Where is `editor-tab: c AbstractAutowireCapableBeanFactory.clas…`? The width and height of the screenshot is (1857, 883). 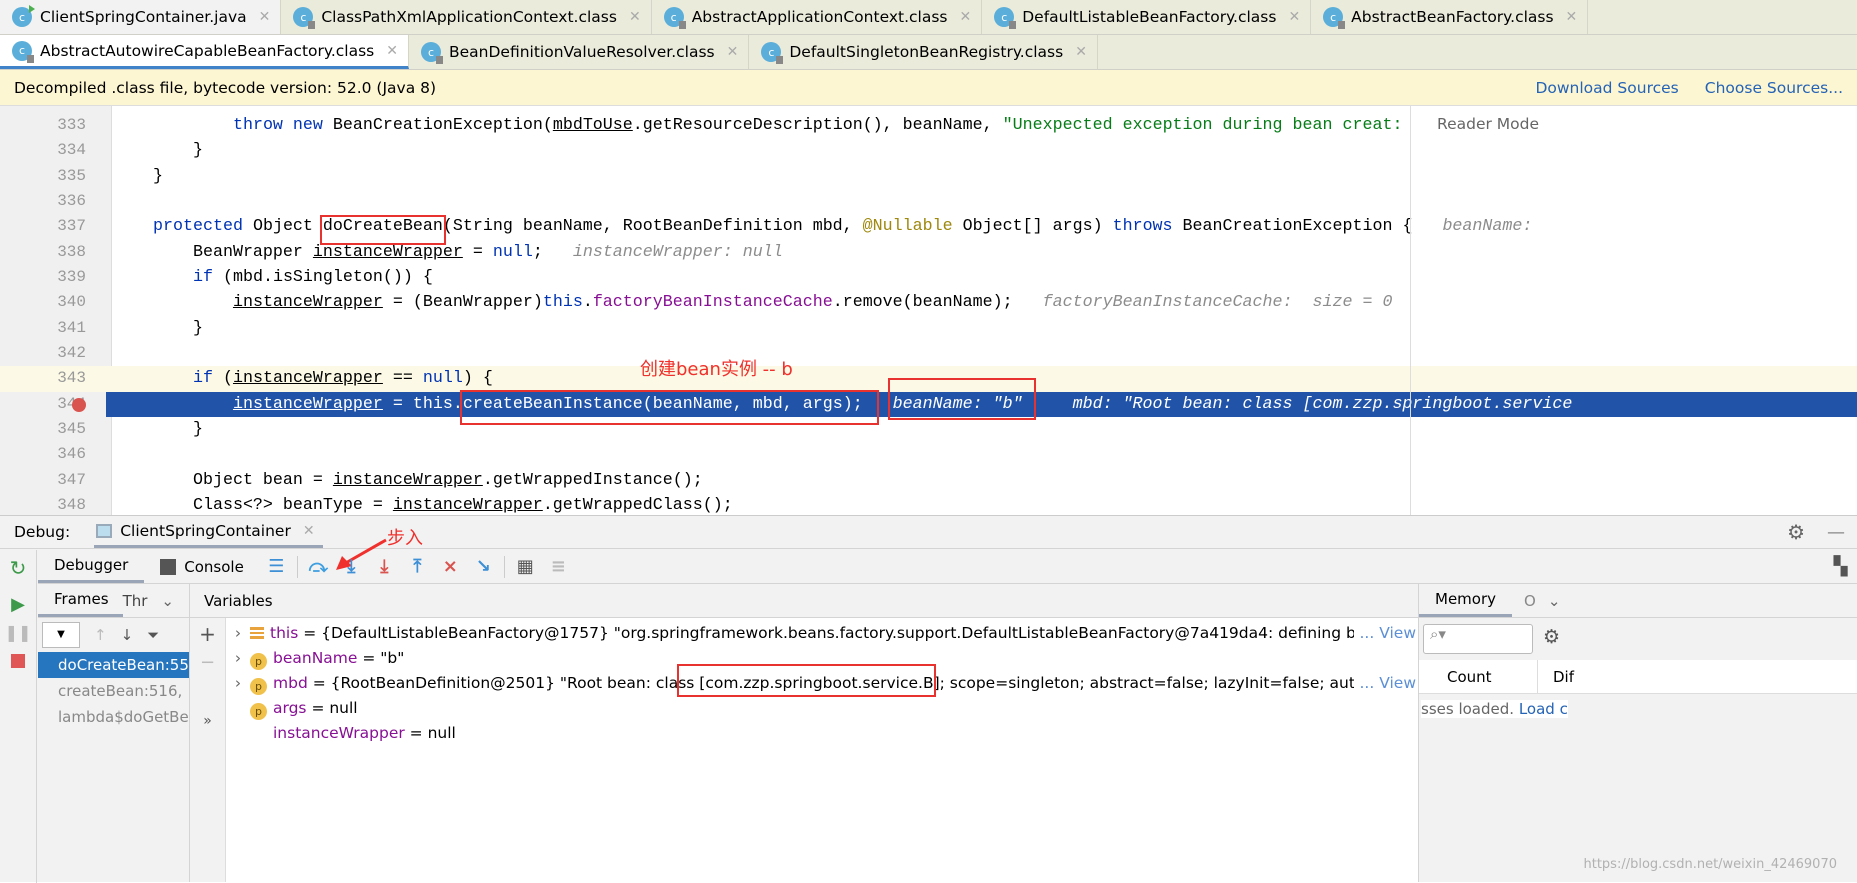
editor-tab: c AbstractAutowireCapableBeanFactory.clas… is located at coordinates (204, 52).